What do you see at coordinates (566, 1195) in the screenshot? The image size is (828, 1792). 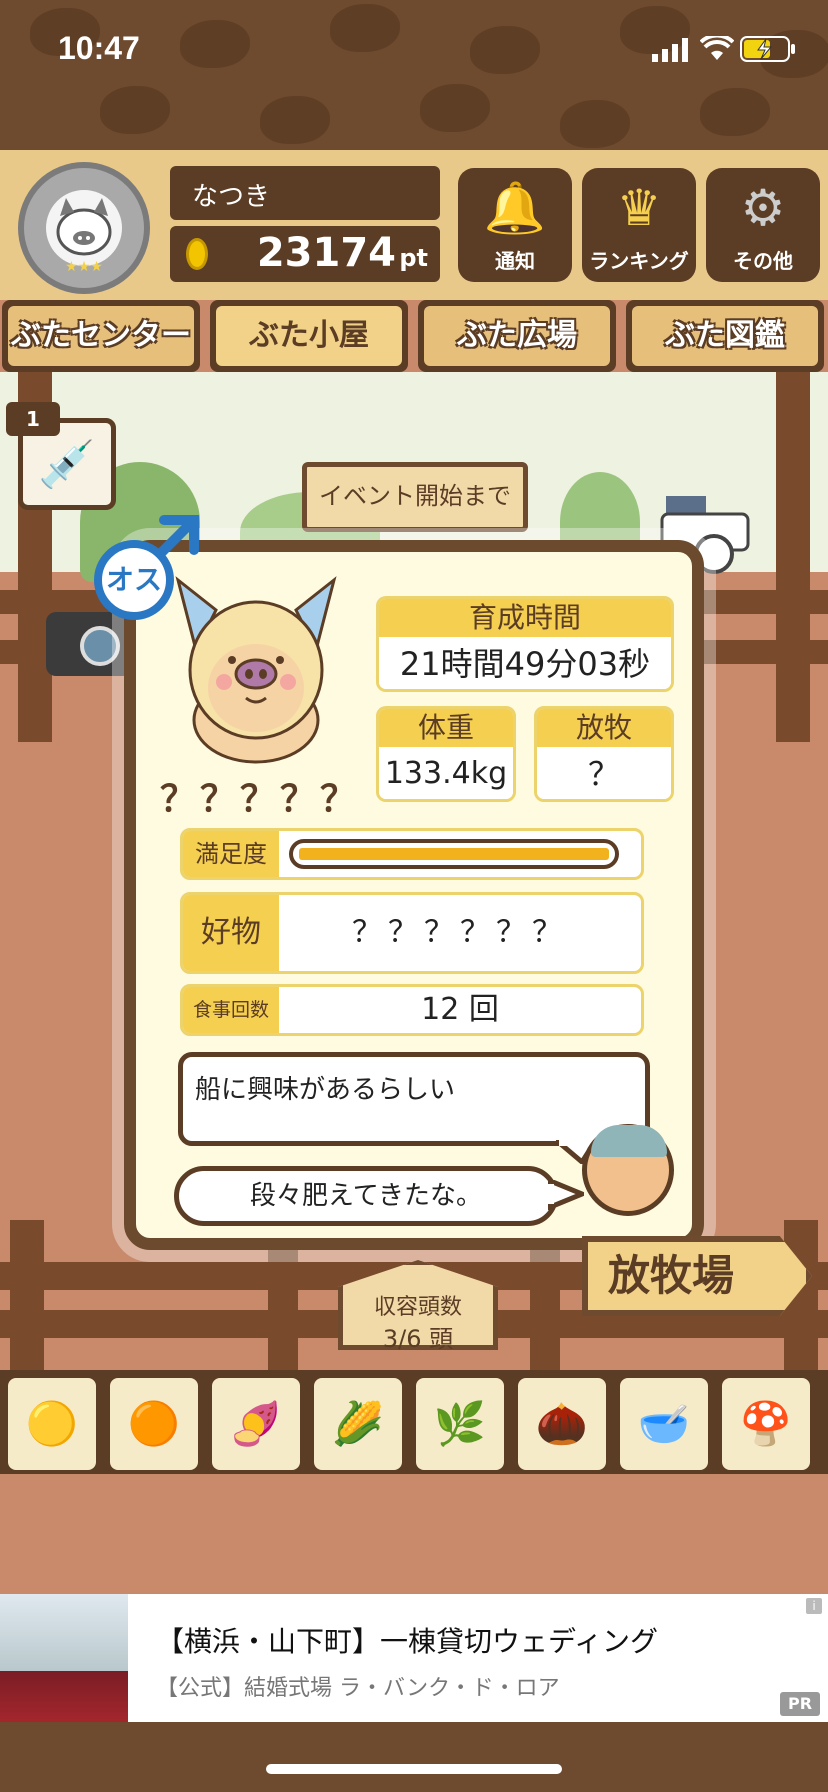 I see `bubble-tail` at bounding box center [566, 1195].